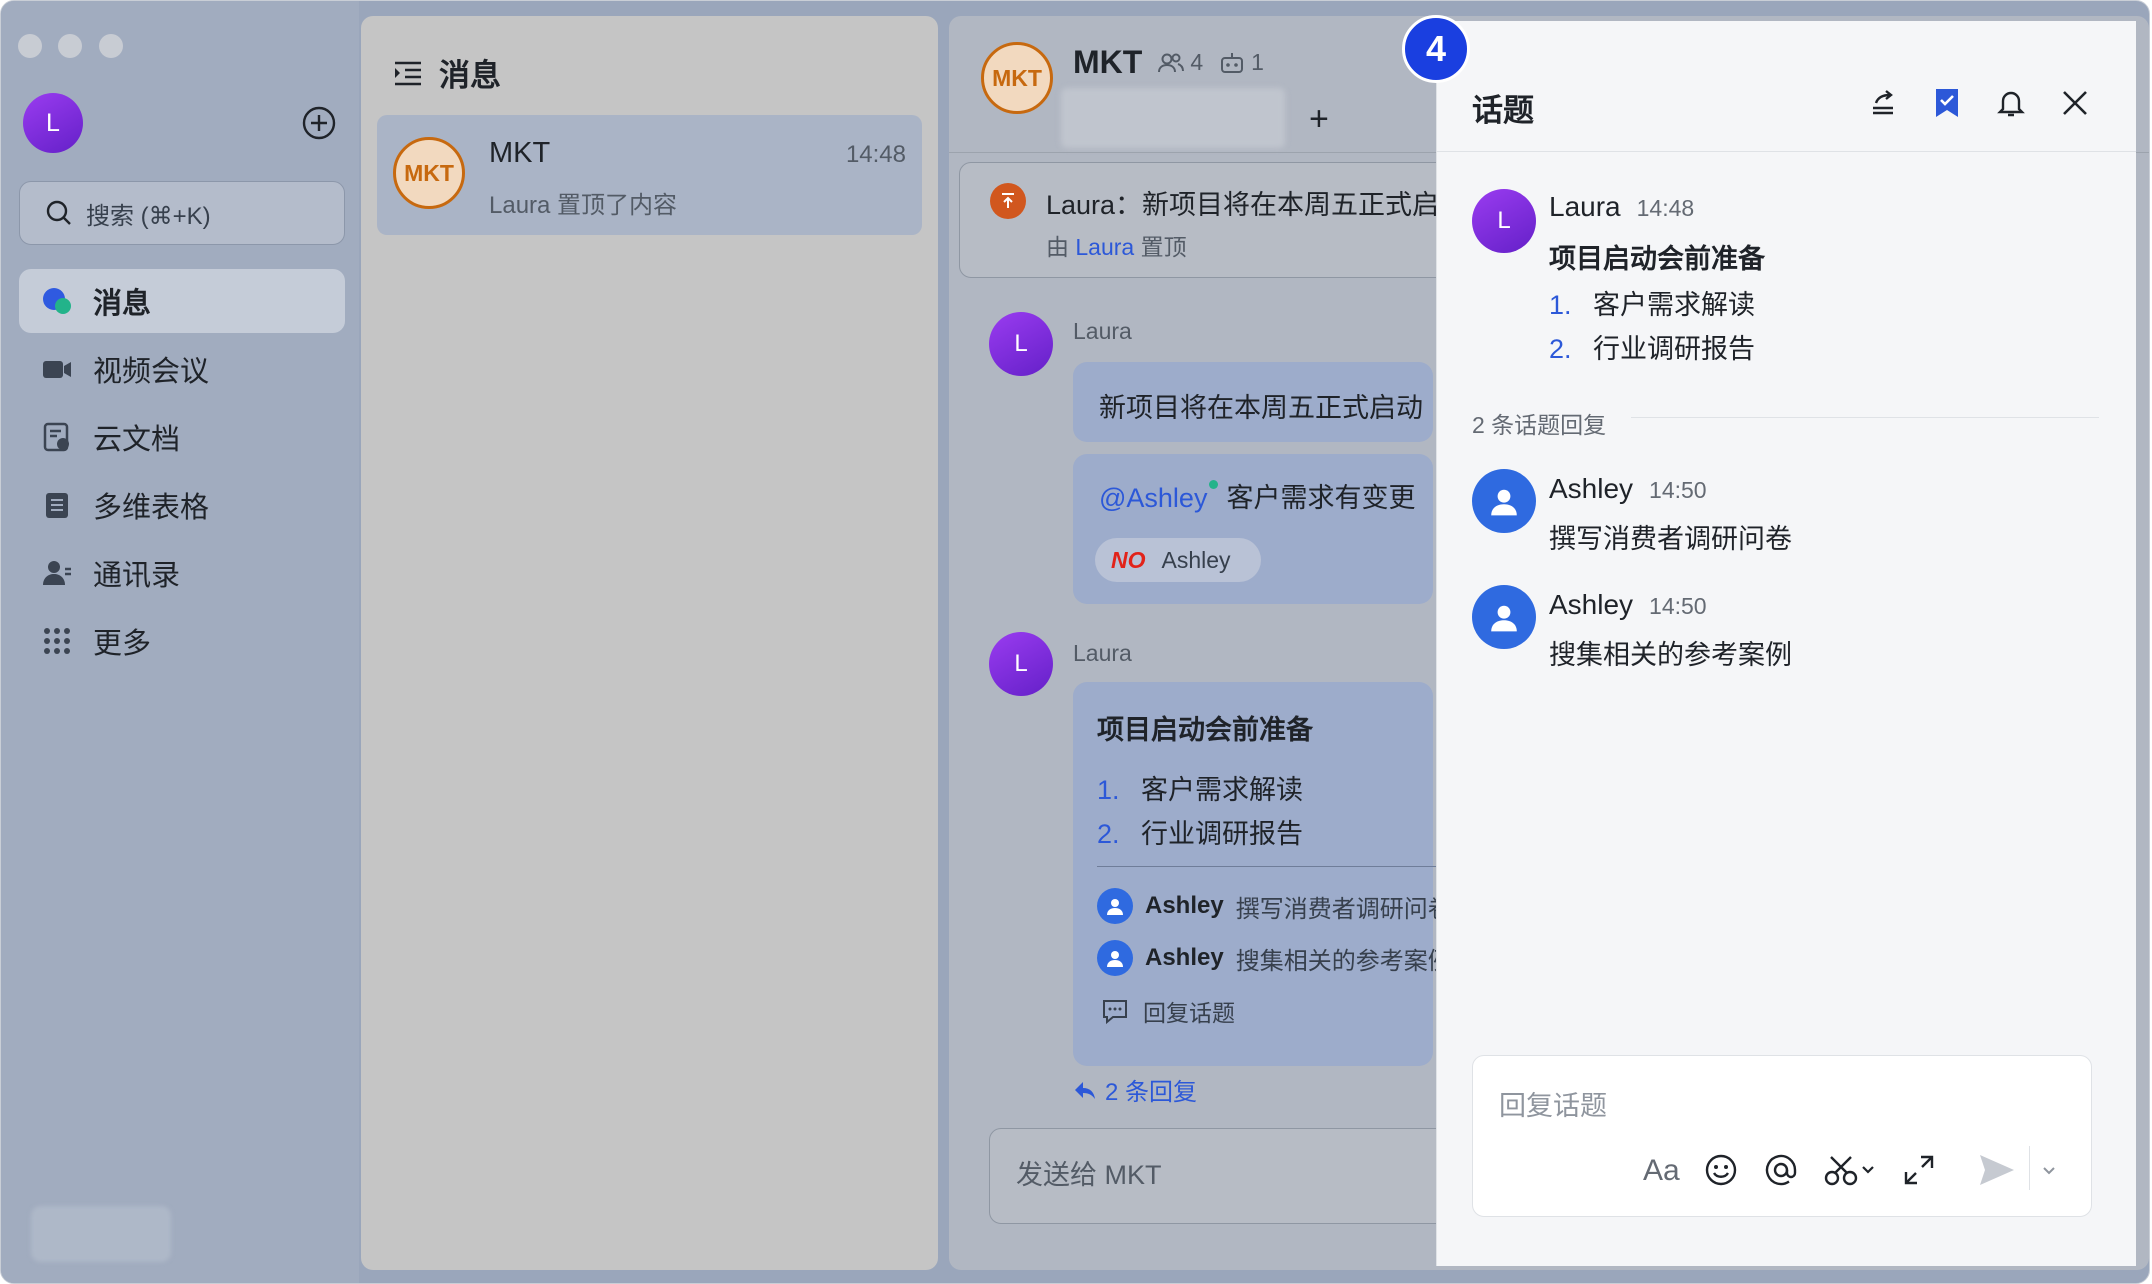 This screenshot has height=1284, width=2152. What do you see at coordinates (1504, 221) in the screenshot?
I see `thread-root-avatar: L` at bounding box center [1504, 221].